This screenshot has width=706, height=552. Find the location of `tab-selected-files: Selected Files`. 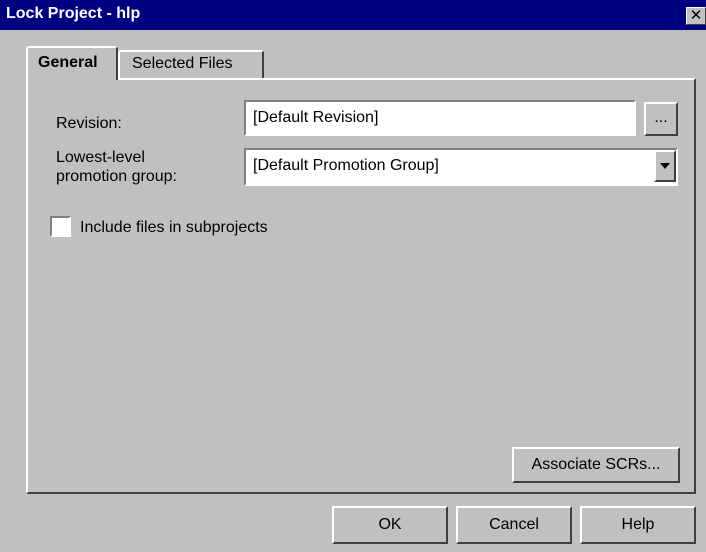

tab-selected-files: Selected Files is located at coordinates (191, 64).